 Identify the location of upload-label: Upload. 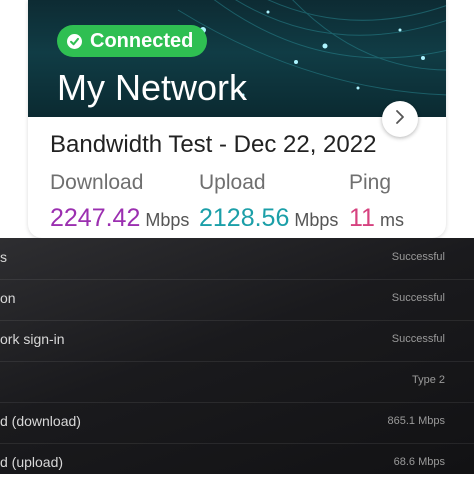
(232, 182).